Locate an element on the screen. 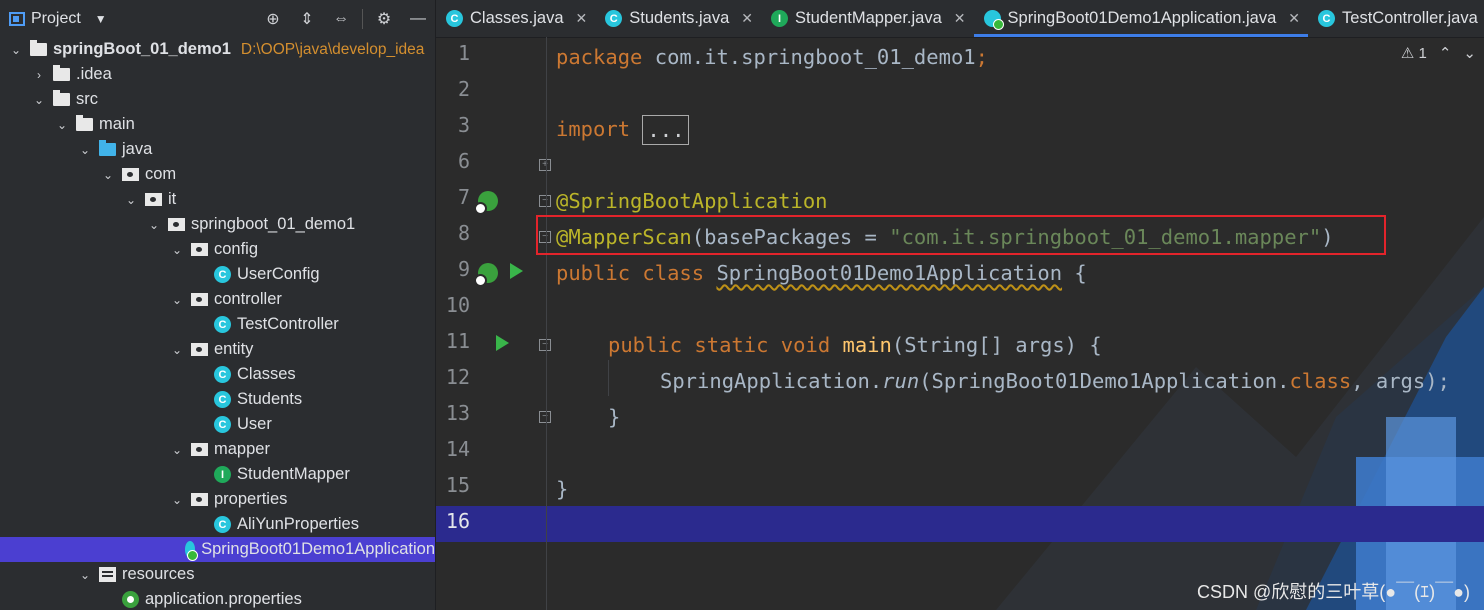 This screenshot has height=610, width=1484. tree-item-label: Classes is located at coordinates (266, 374).